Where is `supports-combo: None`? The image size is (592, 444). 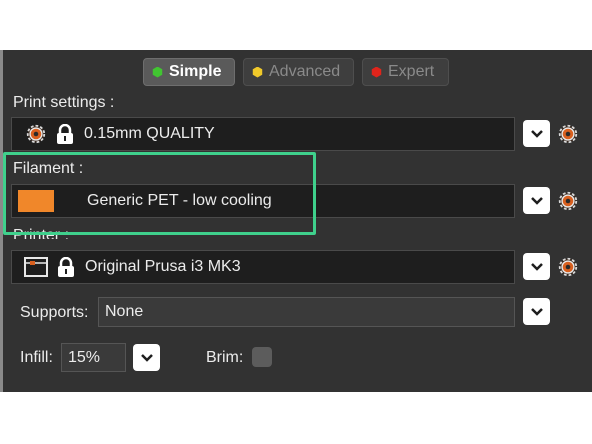 supports-combo: None is located at coordinates (306, 312).